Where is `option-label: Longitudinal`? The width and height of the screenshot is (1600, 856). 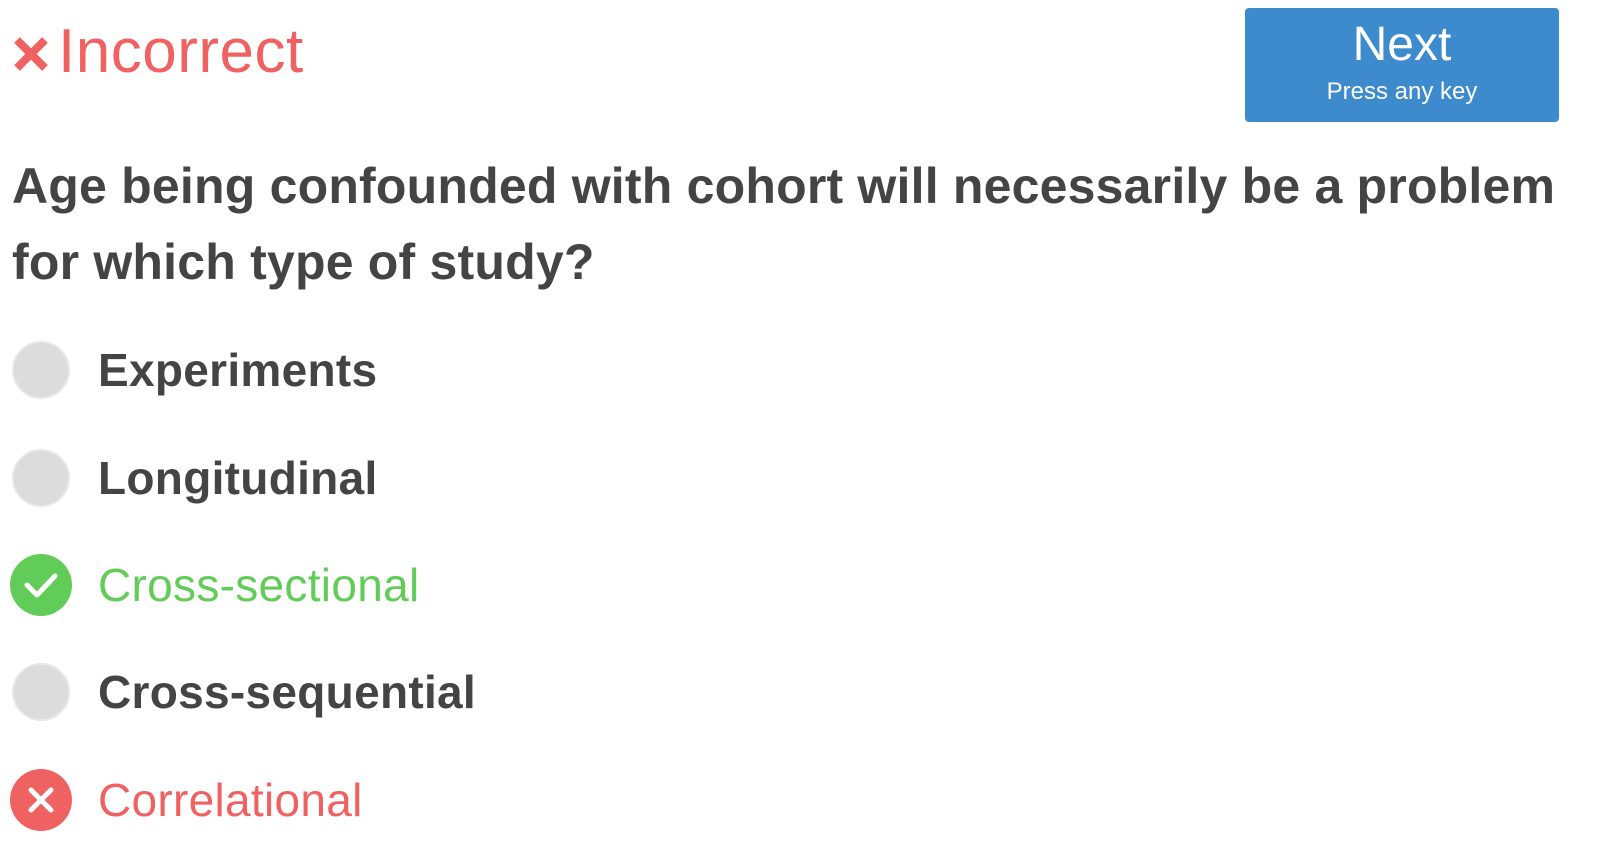 option-label: Longitudinal is located at coordinates (238, 478).